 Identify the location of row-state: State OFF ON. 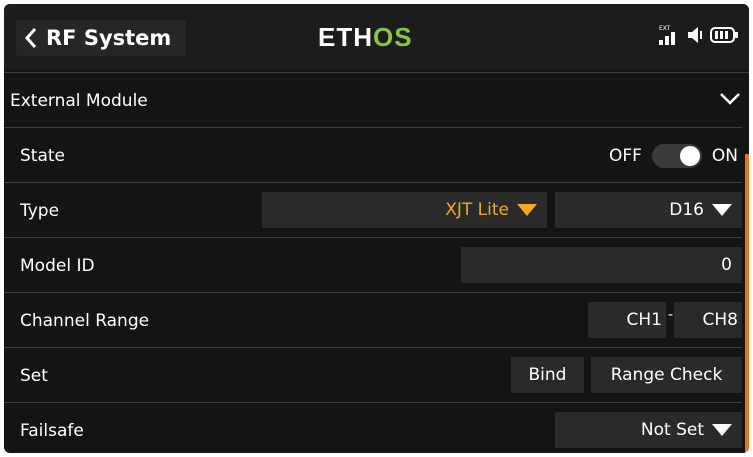
(373, 155).